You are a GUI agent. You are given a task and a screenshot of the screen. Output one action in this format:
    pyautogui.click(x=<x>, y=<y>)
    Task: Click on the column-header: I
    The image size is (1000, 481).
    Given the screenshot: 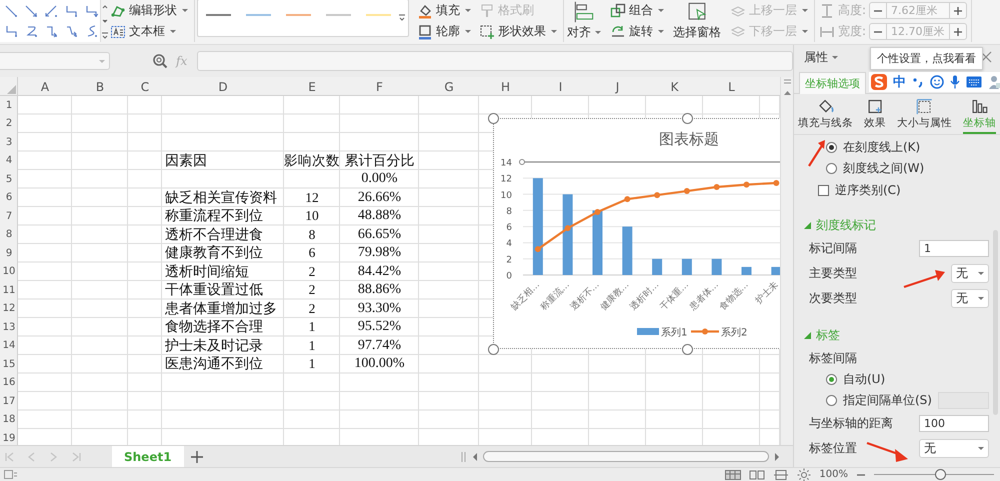 What is the action you would take?
    pyautogui.click(x=560, y=87)
    